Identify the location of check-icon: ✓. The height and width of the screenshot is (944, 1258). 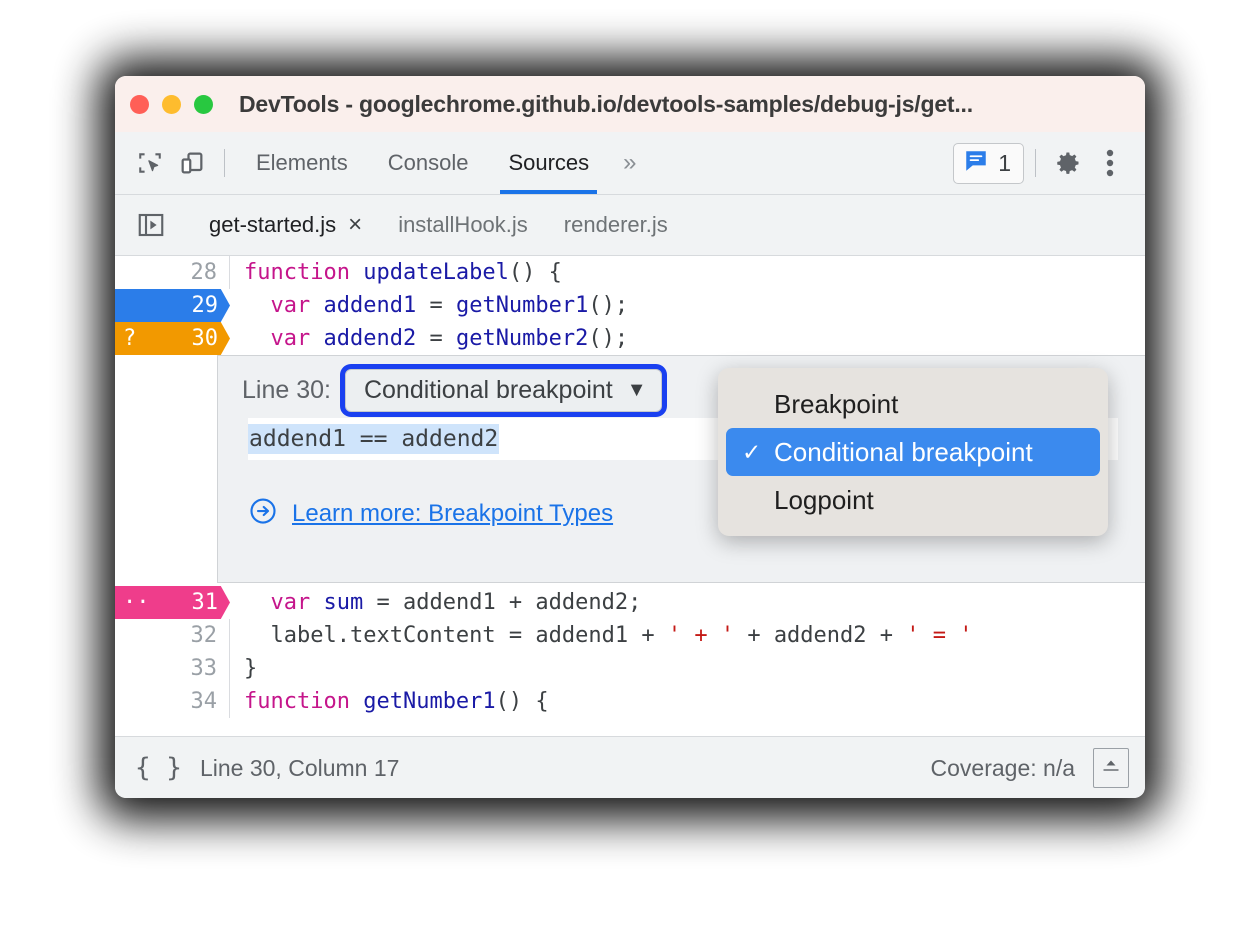
(752, 451).